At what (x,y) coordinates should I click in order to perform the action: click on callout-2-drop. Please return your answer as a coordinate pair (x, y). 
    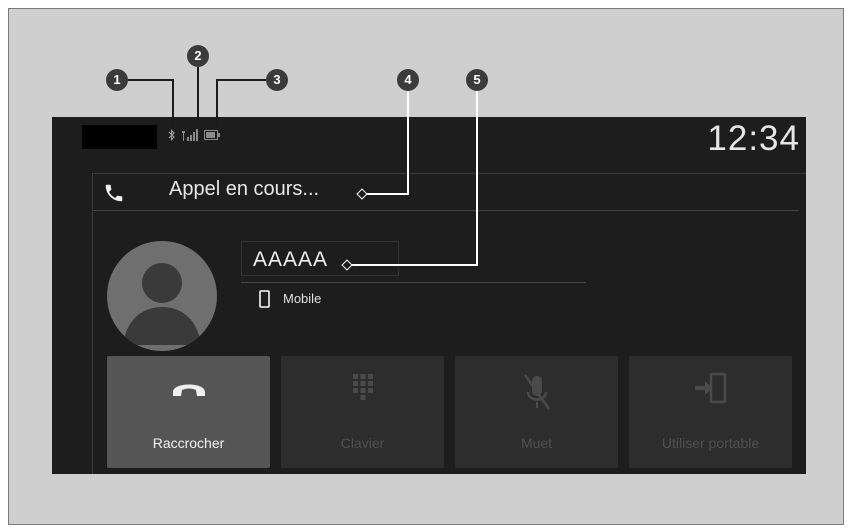
    Looking at the image, I should click on (198, 97).